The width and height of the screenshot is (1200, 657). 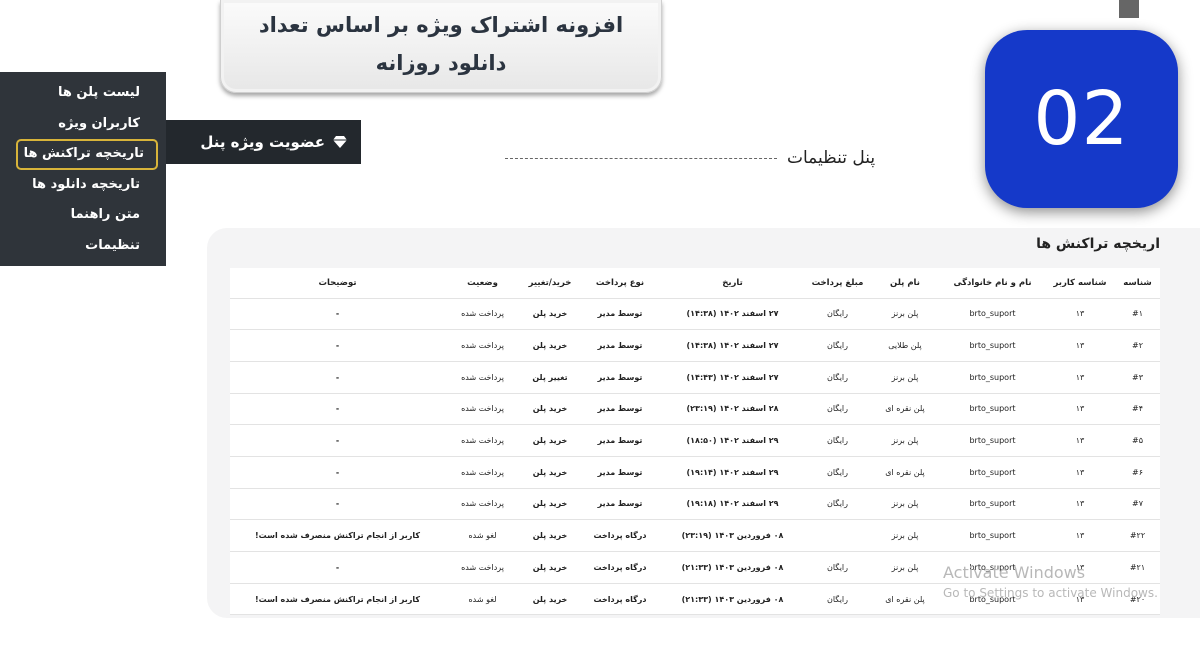 What do you see at coordinates (88, 246) in the screenshot?
I see `submenu-item-settings: تنظیمات` at bounding box center [88, 246].